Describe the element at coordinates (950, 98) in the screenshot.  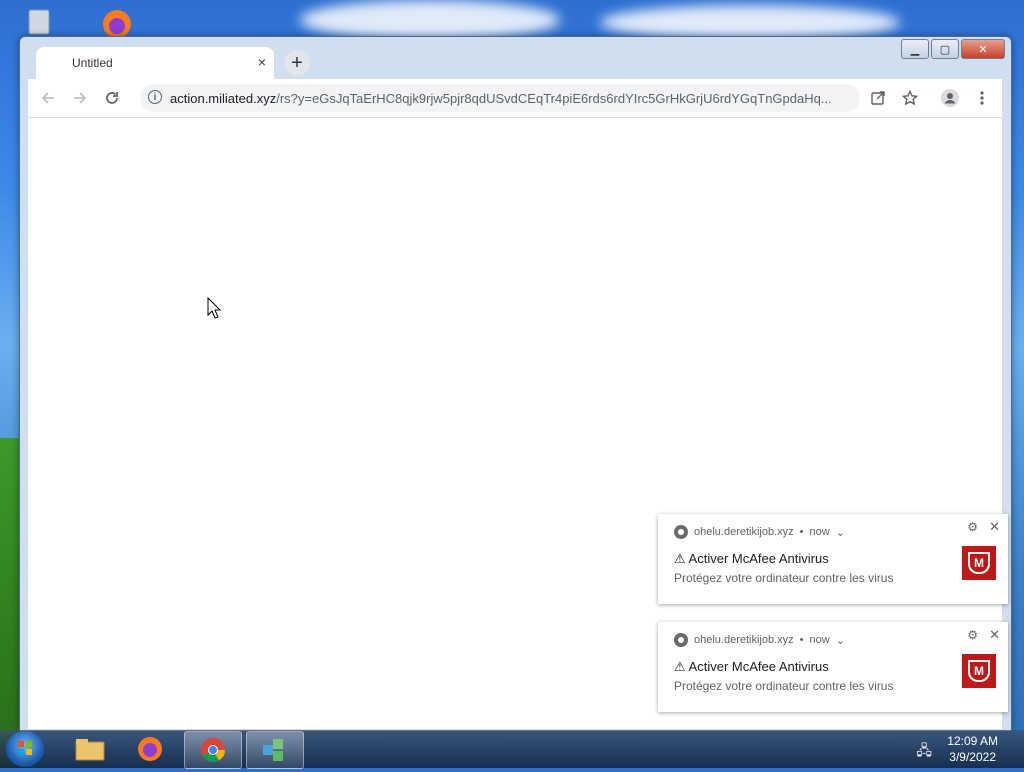
I see `profile-account-icon` at that location.